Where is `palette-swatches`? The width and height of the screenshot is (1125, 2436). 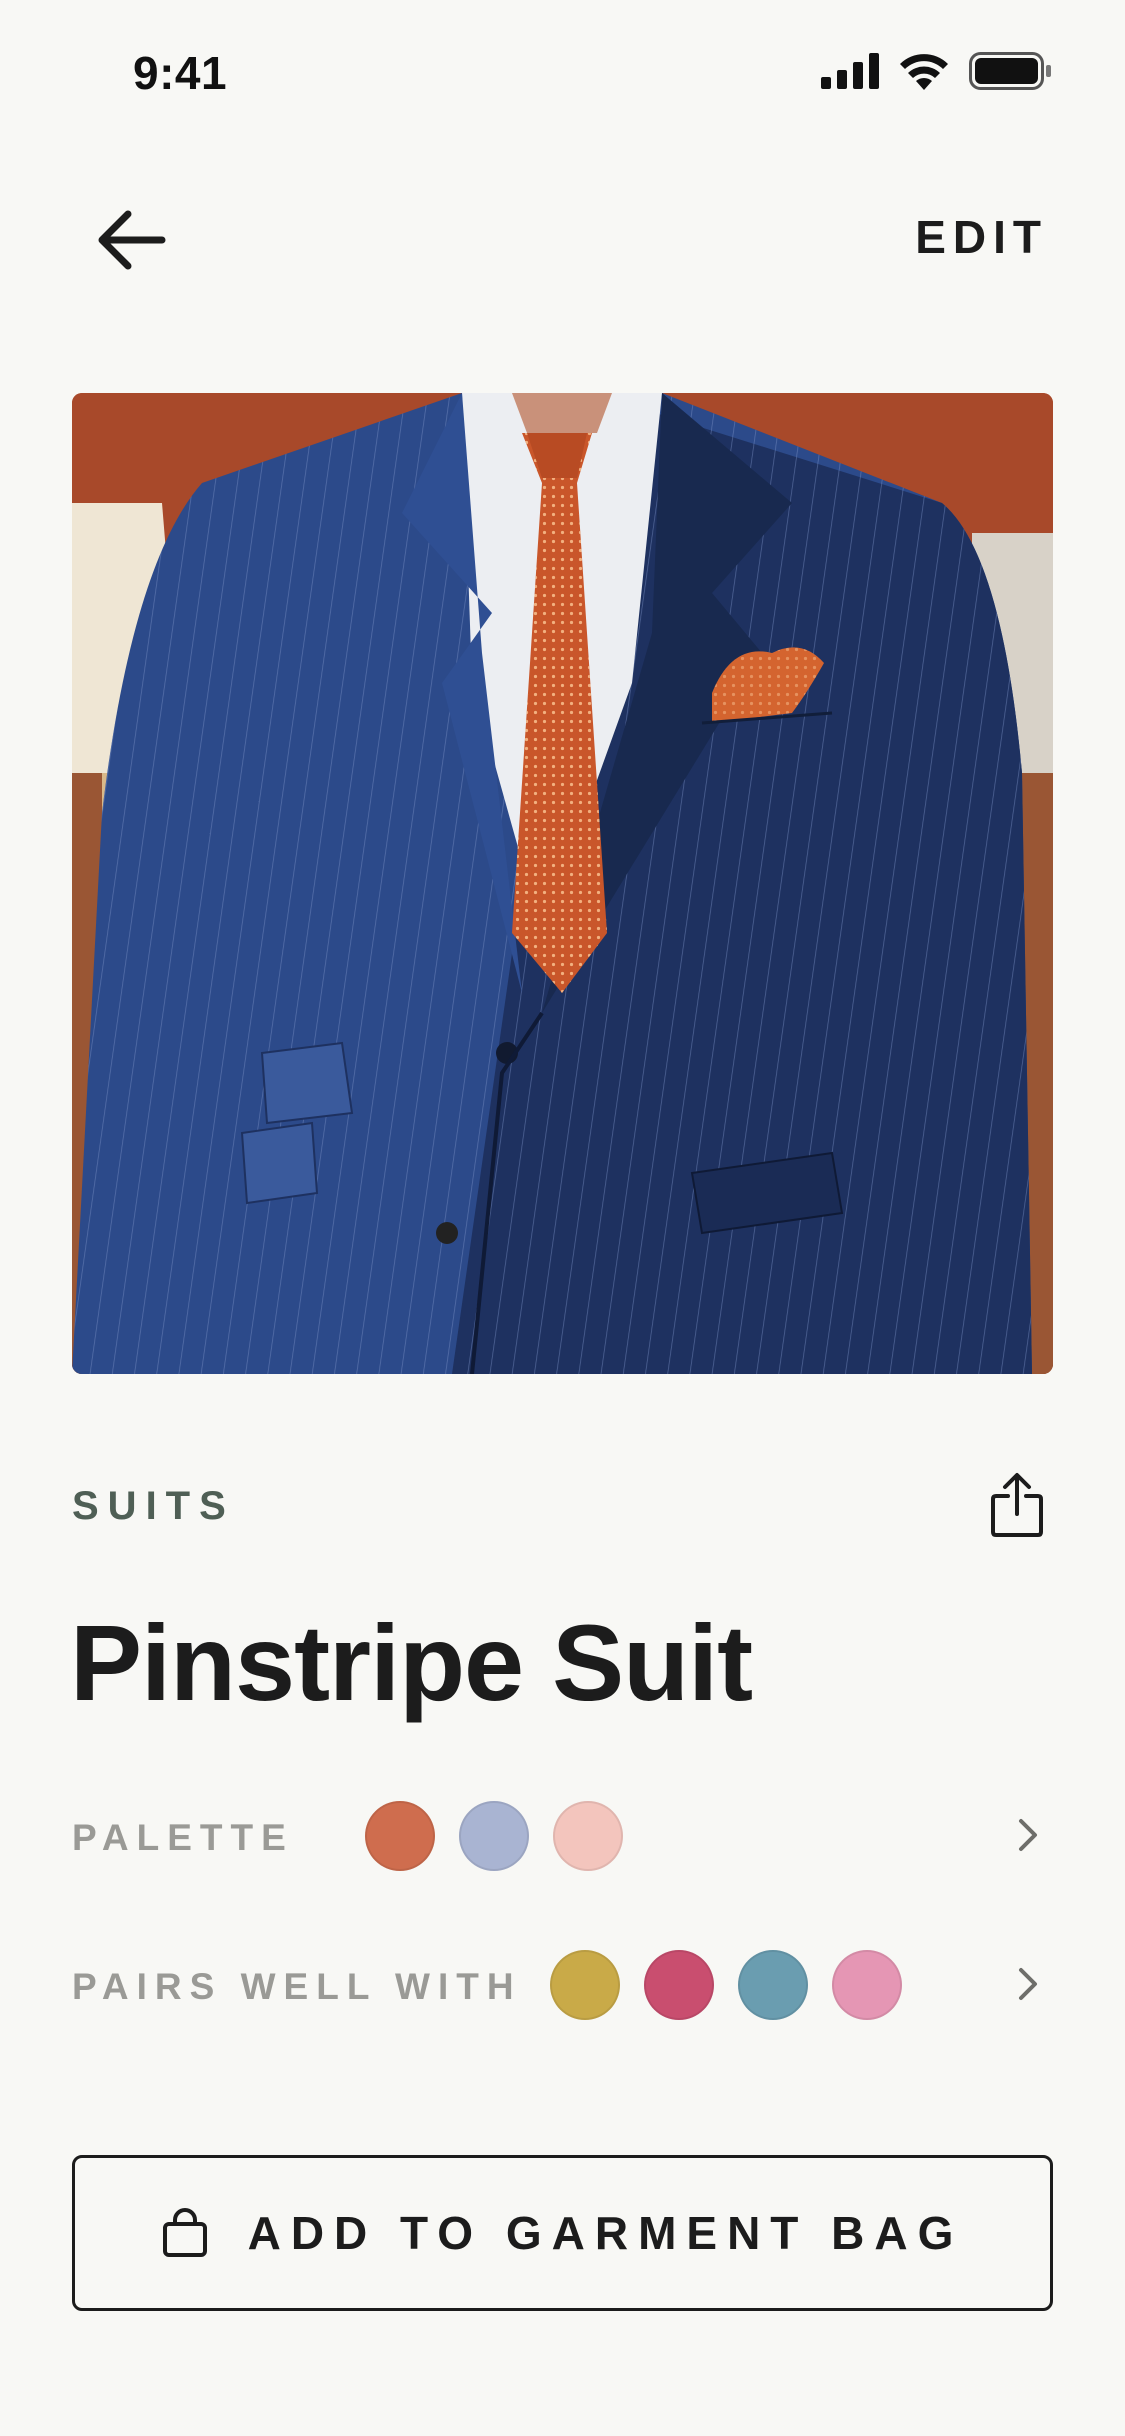
palette-swatches is located at coordinates (494, 1836).